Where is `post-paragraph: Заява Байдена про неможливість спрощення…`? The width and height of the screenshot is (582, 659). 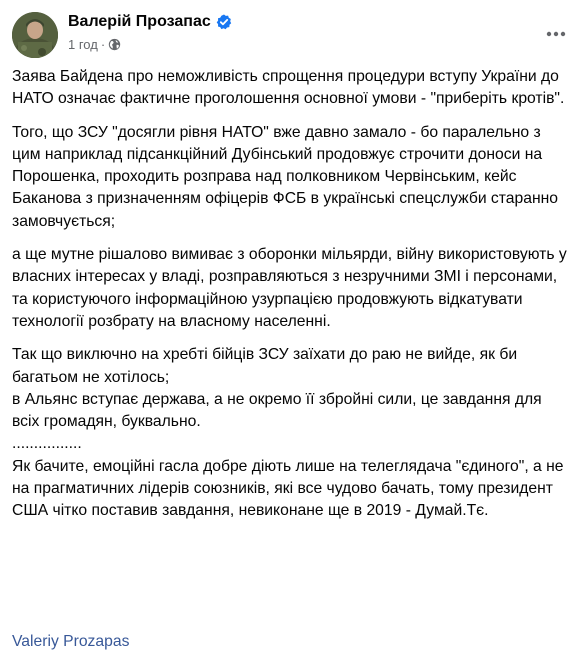 post-paragraph: Заява Байдена про неможливість спрощення… is located at coordinates (288, 88).